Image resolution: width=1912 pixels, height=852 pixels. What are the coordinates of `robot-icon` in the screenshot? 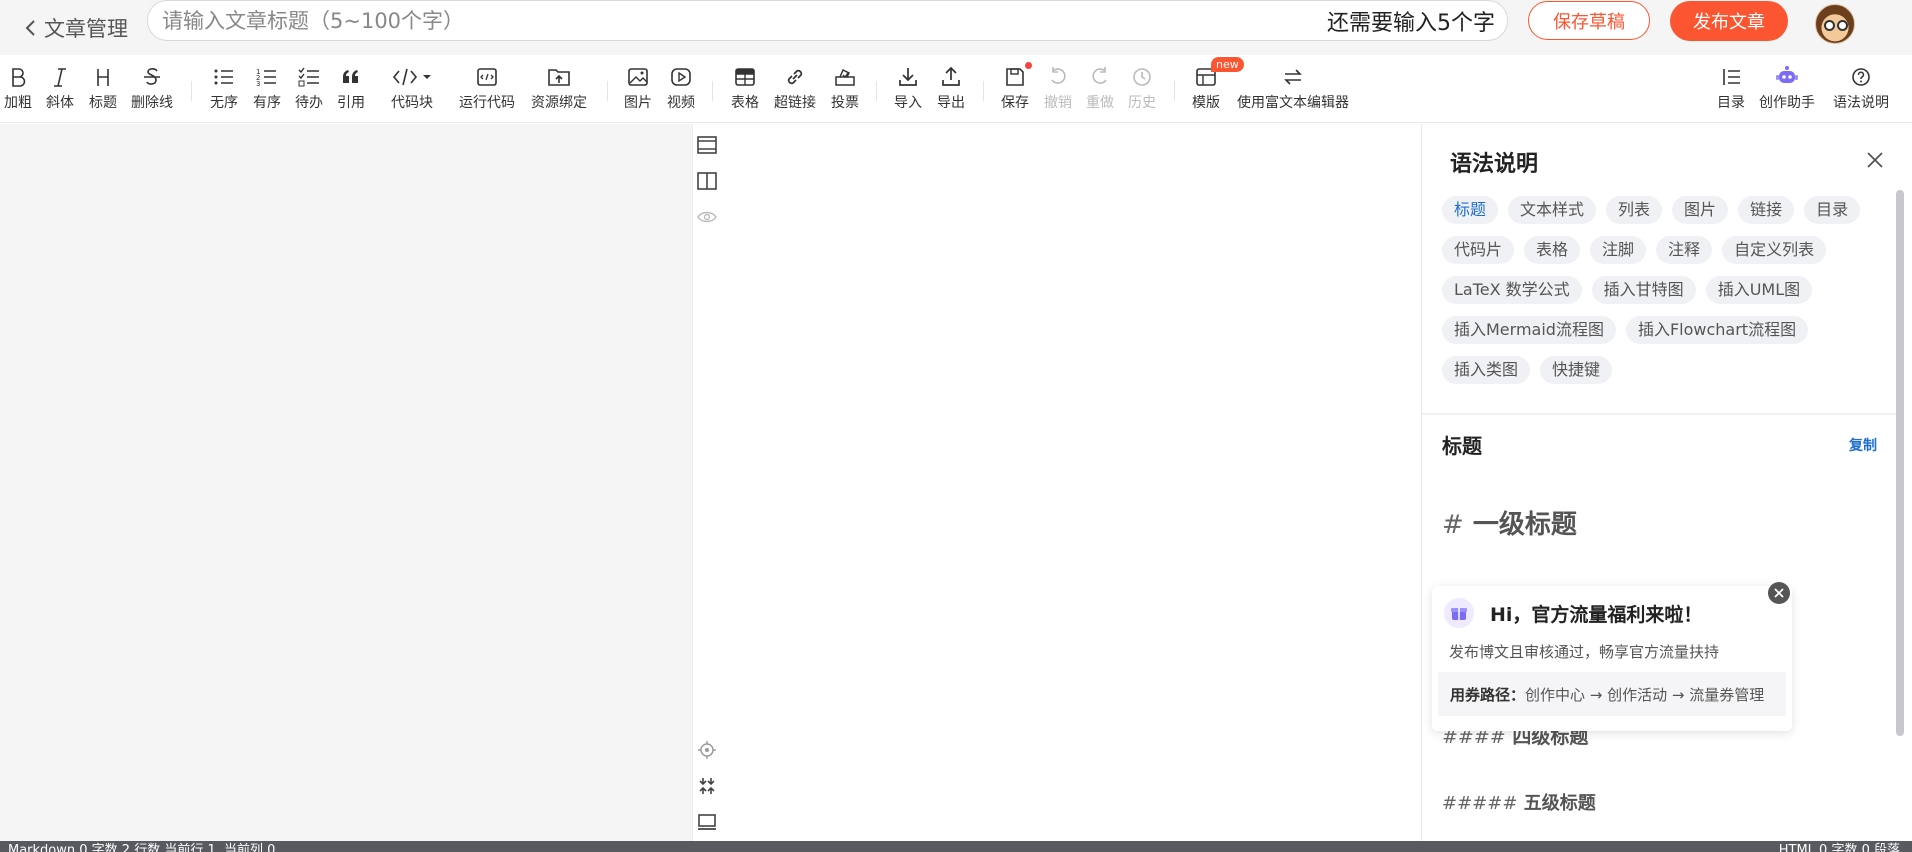 It's located at (1787, 77).